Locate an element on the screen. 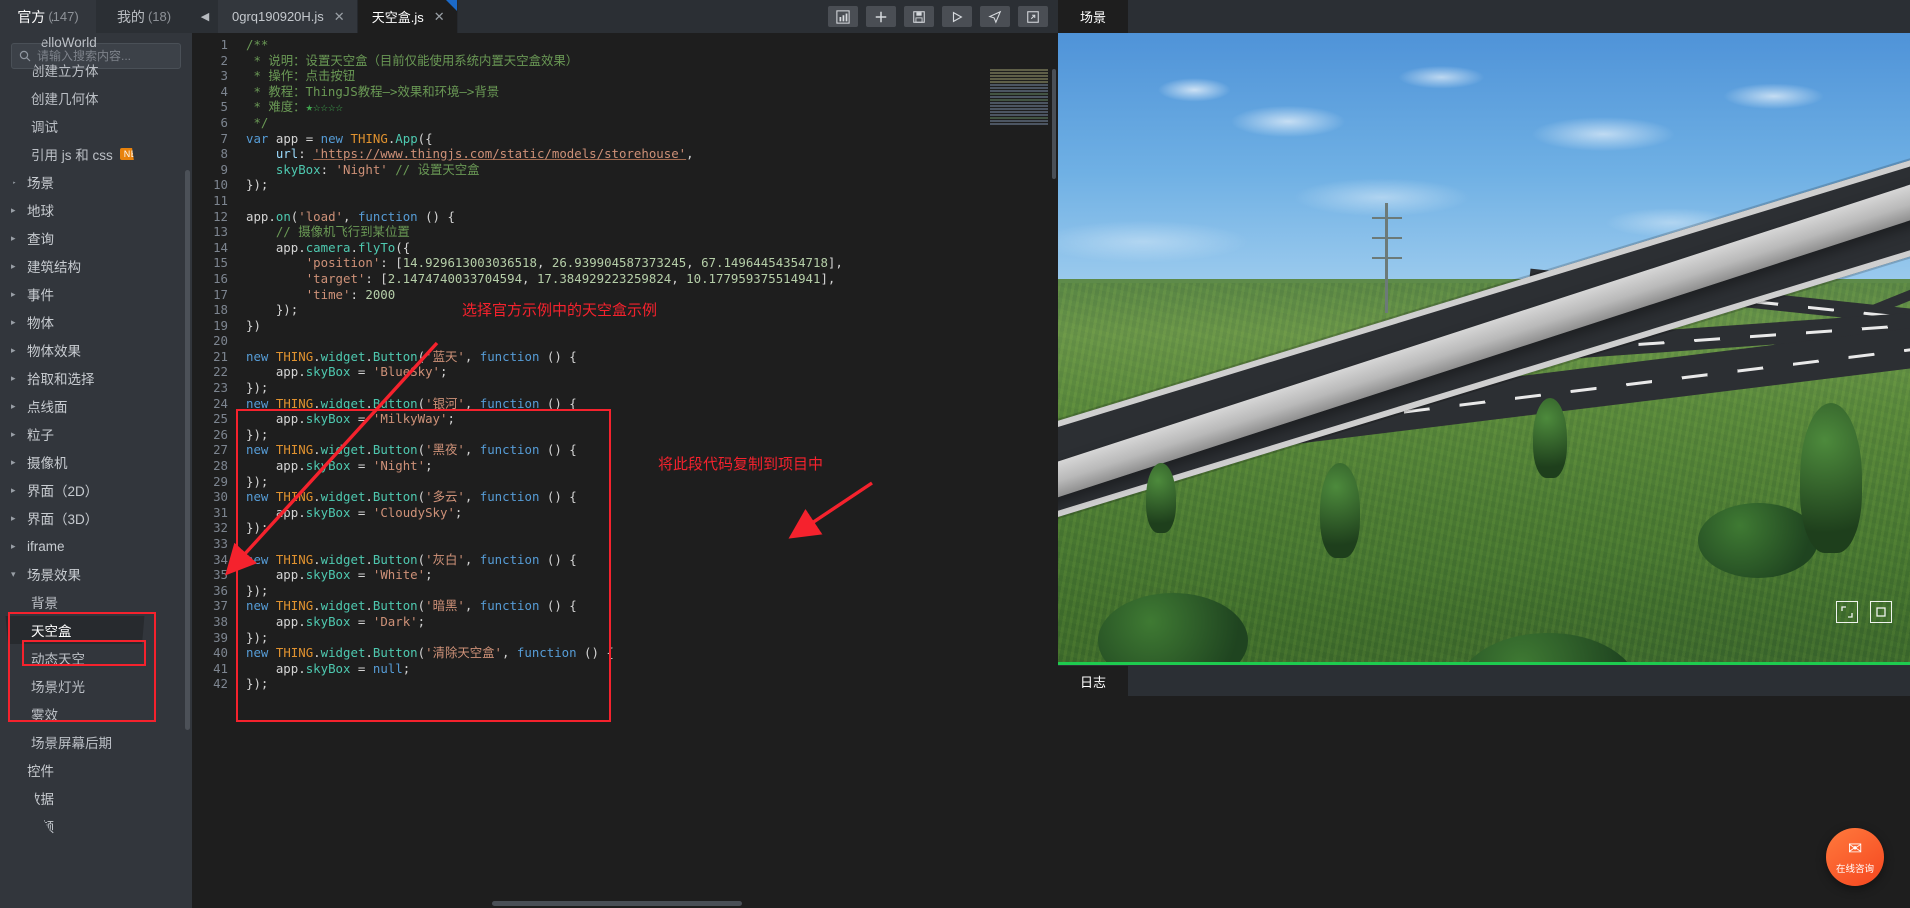  sidebar-item-8: ▸ 查询 is located at coordinates (75, 238).